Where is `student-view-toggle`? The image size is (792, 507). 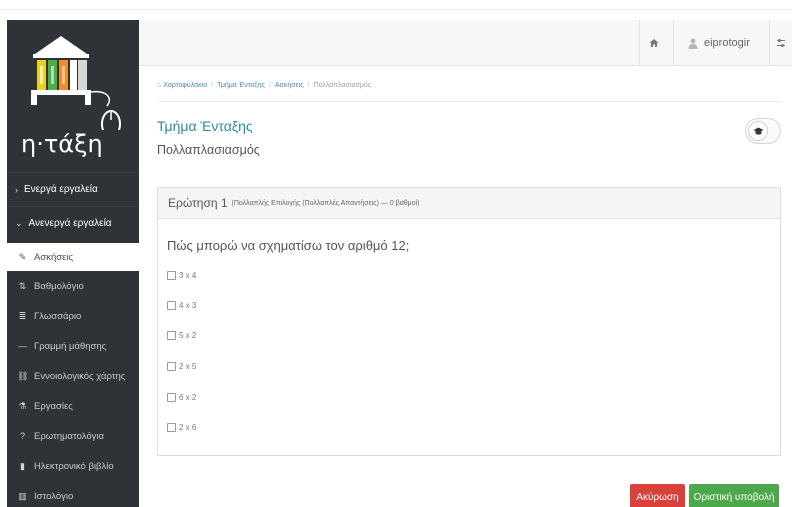
student-view-toggle is located at coordinates (763, 131).